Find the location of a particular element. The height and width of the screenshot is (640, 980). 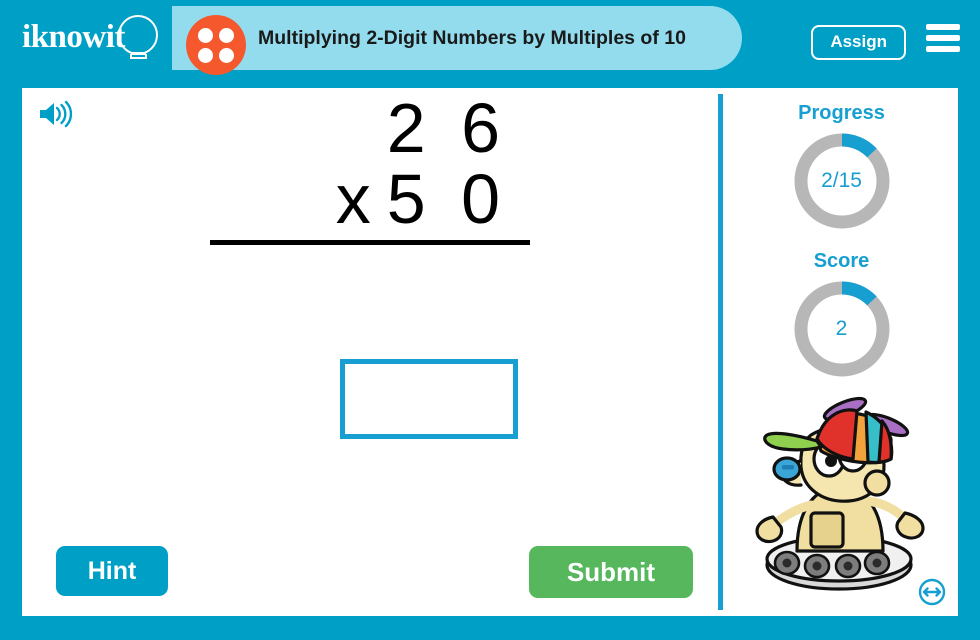

hint-button: Hint is located at coordinates (112, 571).